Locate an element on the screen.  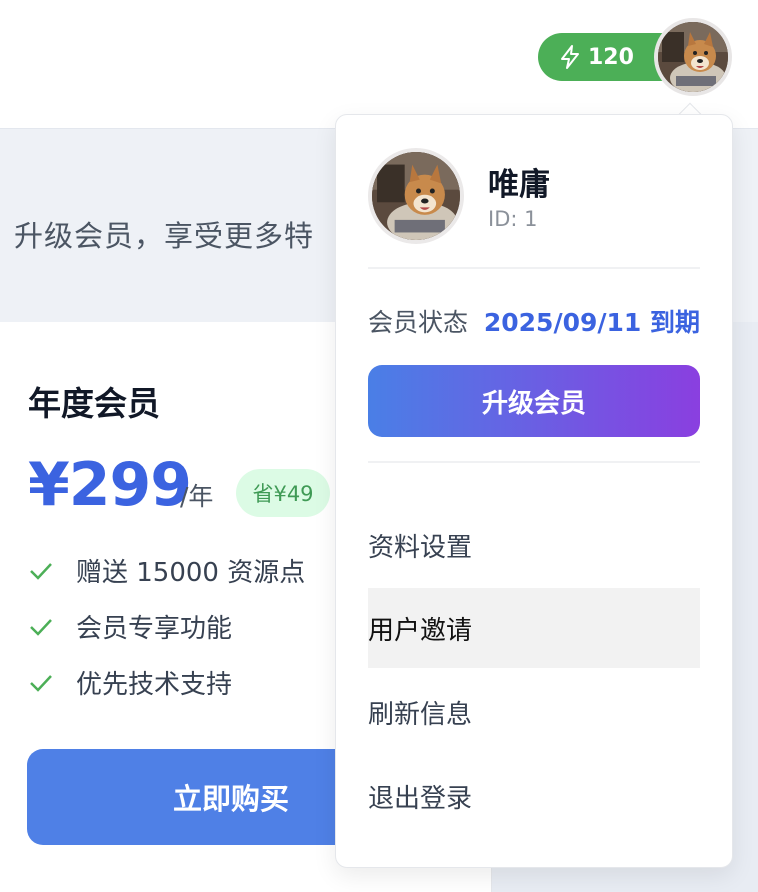
membership-status-label: 会员状态 is located at coordinates (418, 322).